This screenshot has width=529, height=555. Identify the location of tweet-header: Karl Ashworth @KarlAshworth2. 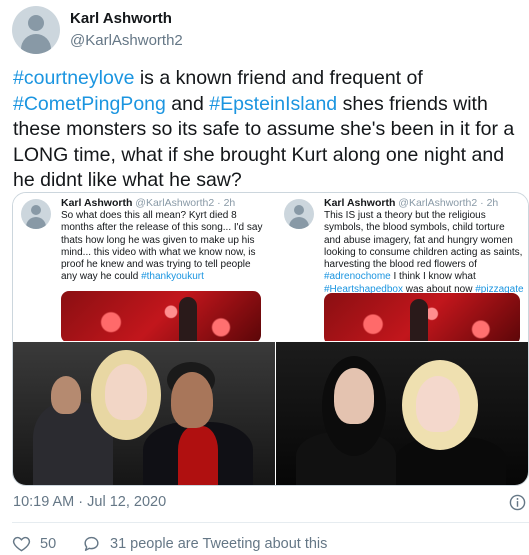
(262, 30).